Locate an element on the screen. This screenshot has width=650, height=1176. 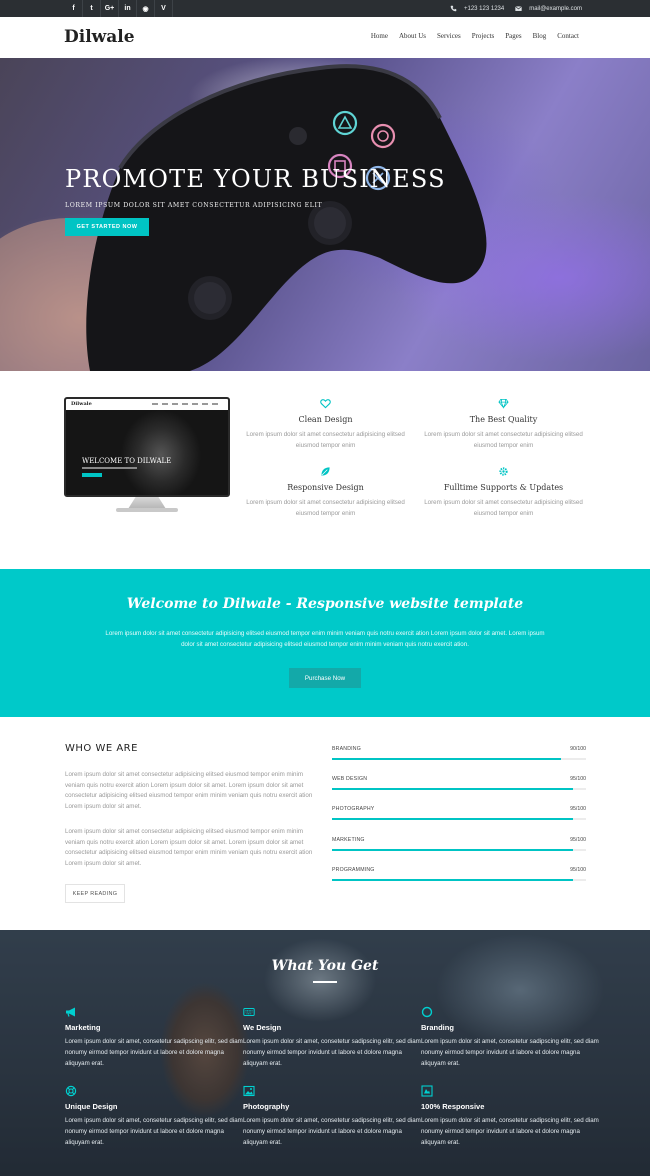
megaphone-icon is located at coordinates (70, 1012).